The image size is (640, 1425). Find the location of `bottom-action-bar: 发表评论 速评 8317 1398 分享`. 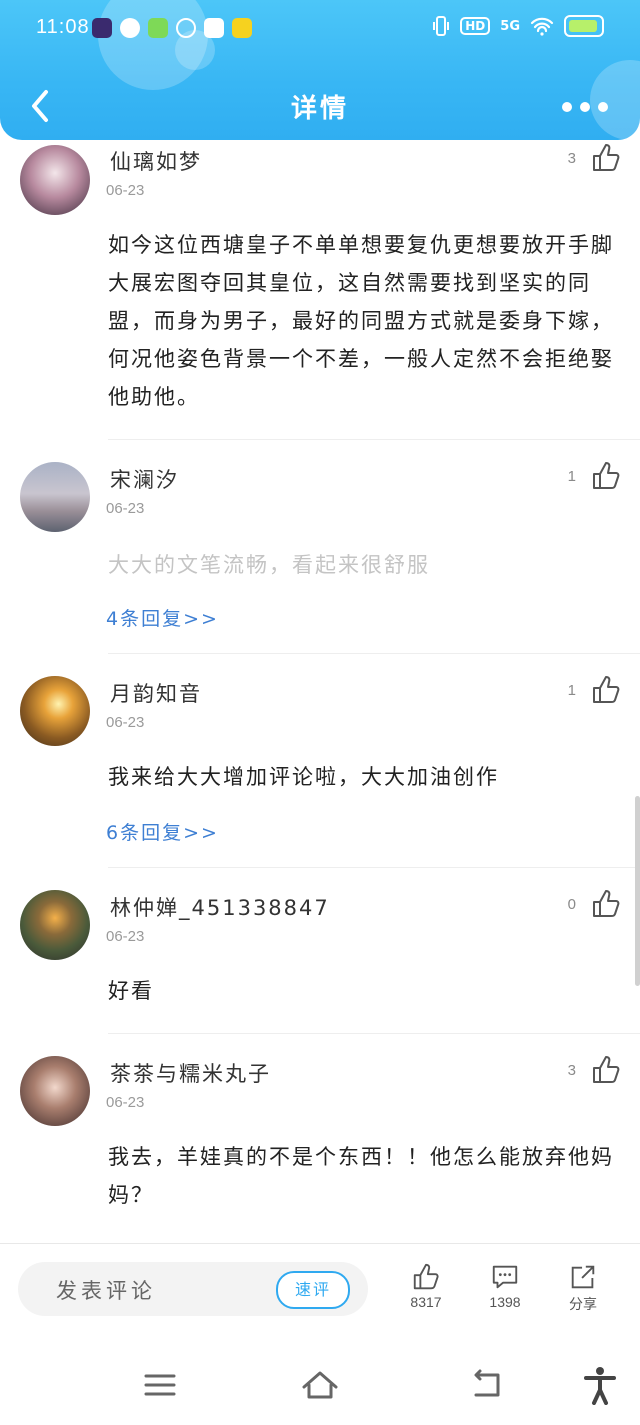

bottom-action-bar: 发表评论 速评 8317 1398 分享 is located at coordinates (320, 1288).